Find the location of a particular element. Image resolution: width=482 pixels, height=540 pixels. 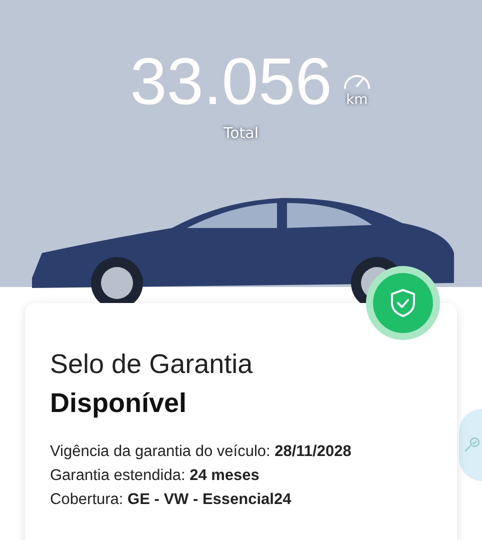

card-title: Selo de Garantia is located at coordinates (152, 364).